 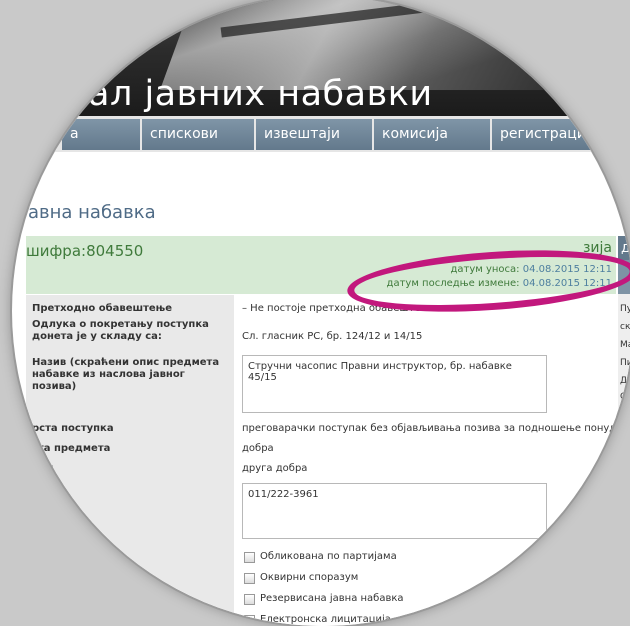 What do you see at coordinates (85, 251) in the screenshot?
I see `procurement-code: шифра:804550` at bounding box center [85, 251].